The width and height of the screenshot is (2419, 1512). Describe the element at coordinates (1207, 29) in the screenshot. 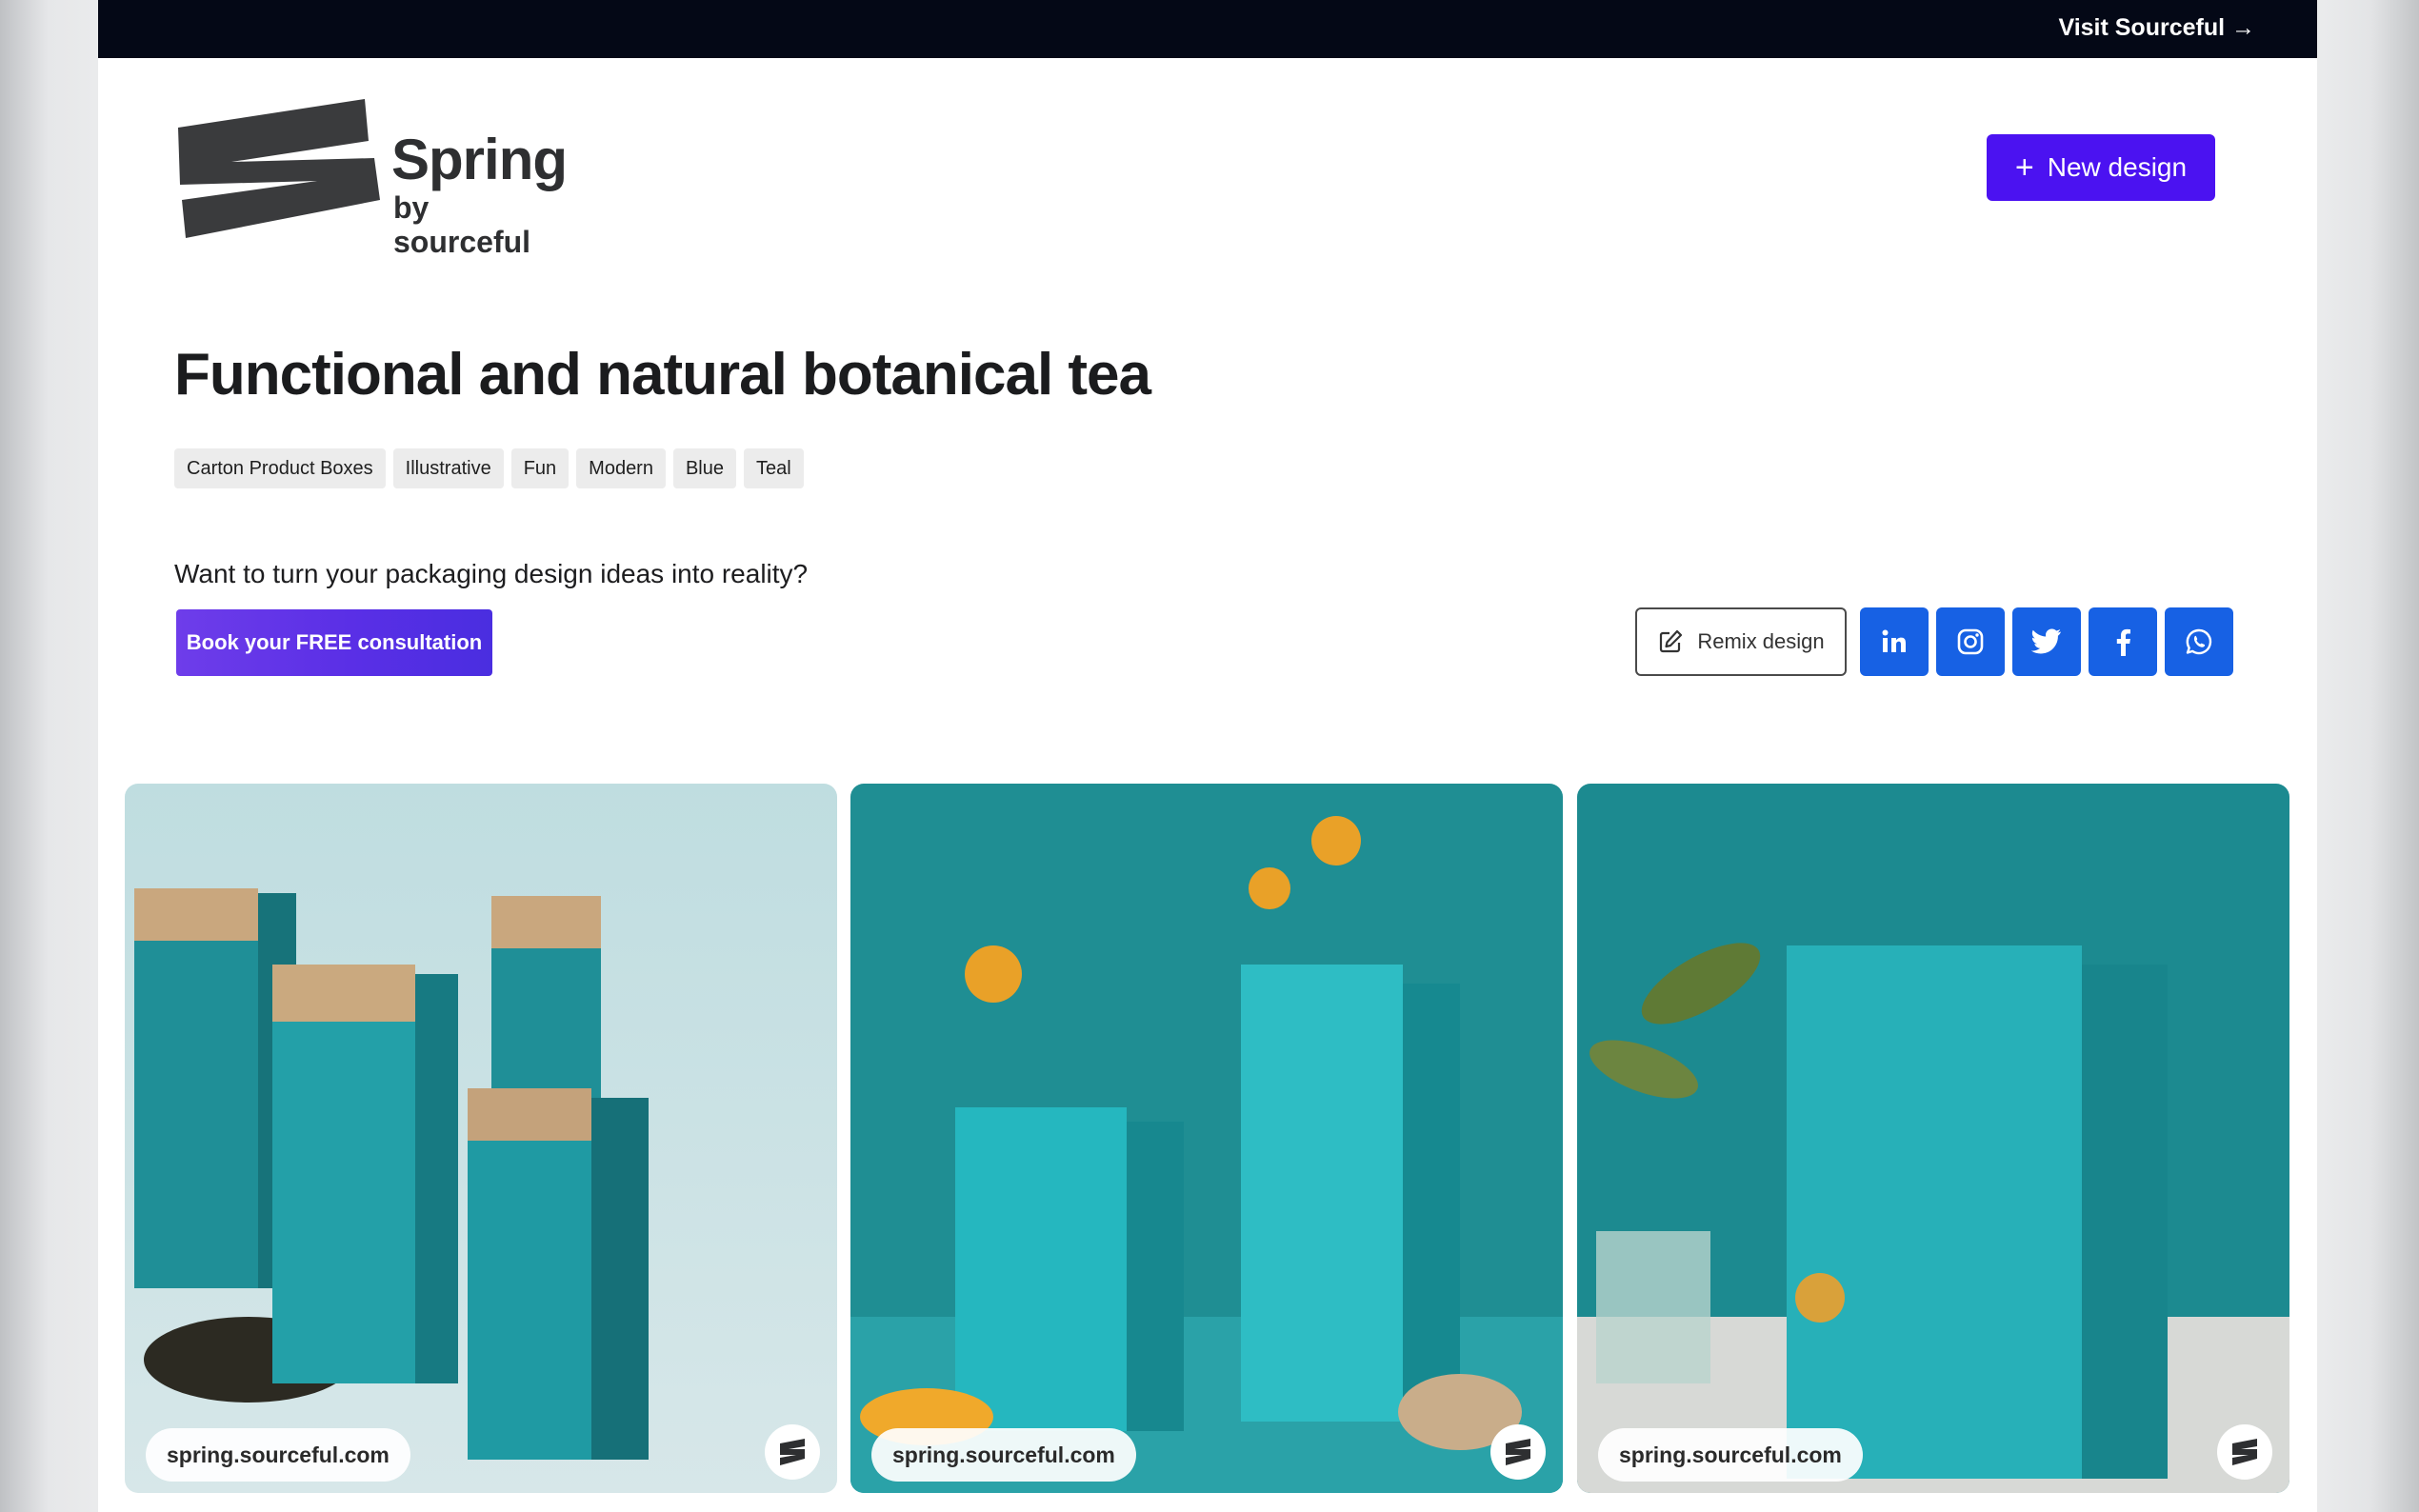

I see `top-bar: Visit Sourceful →` at that location.